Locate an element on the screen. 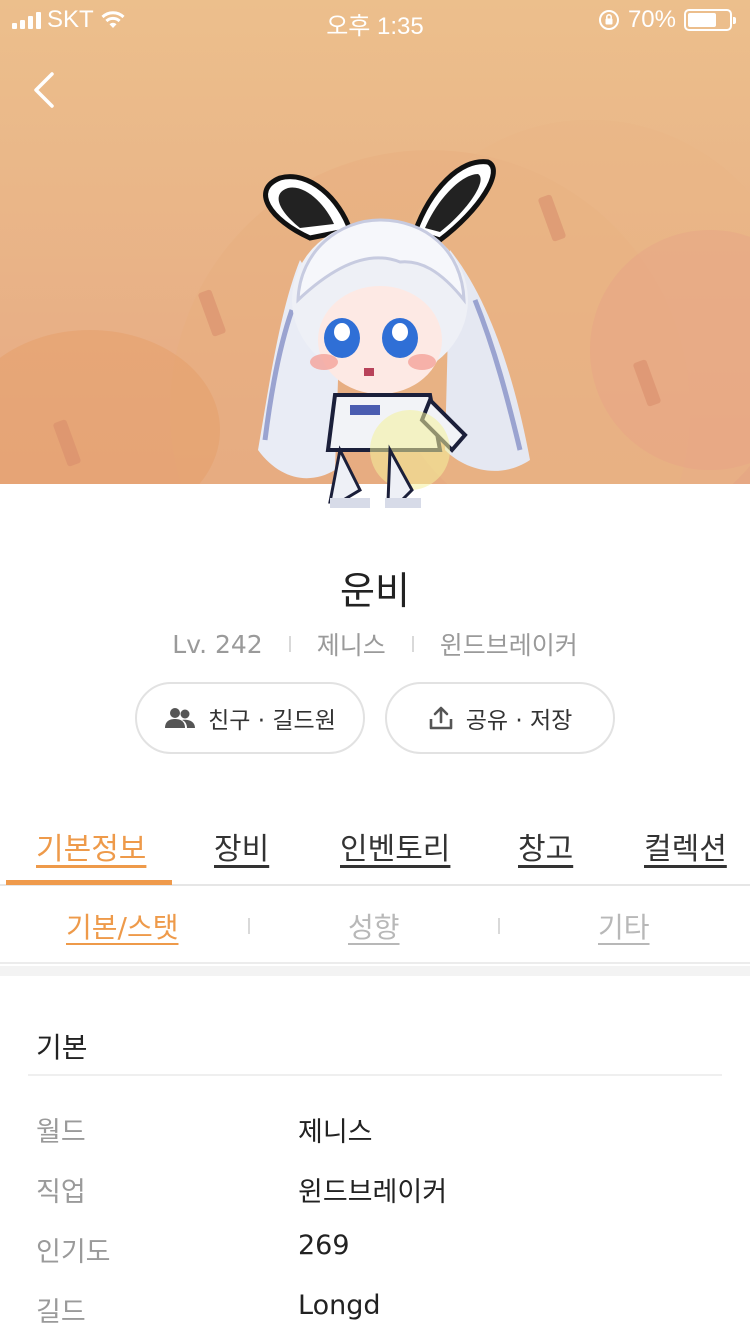 This screenshot has width=750, height=1334. tab-collection: 컬렉션 is located at coordinates (685, 846).